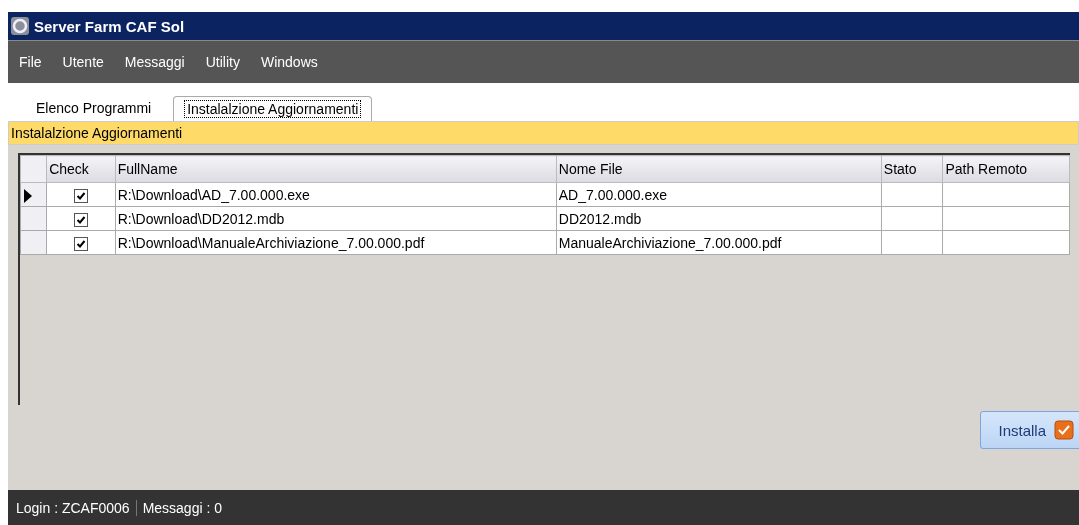 This screenshot has width=1079, height=525. Describe the element at coordinates (336, 218) in the screenshot. I see `table-cell: R:\Download\DD2012.mdb` at that location.